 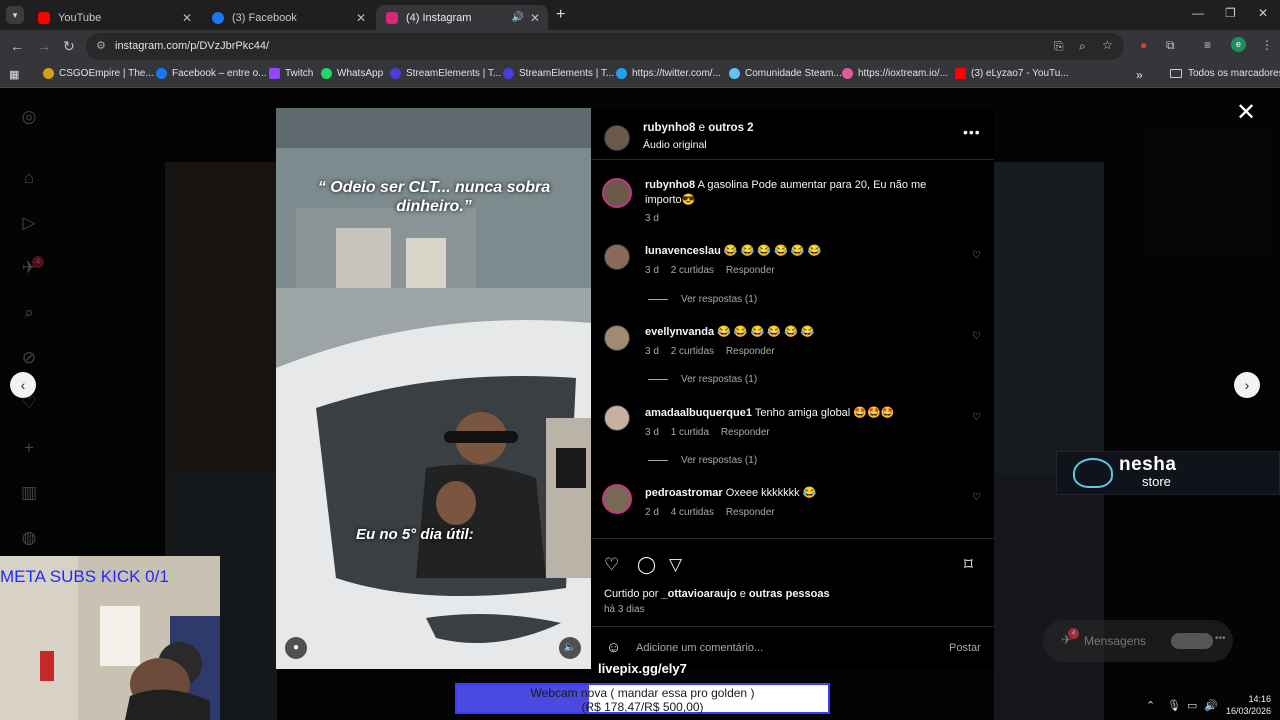 What do you see at coordinates (972, 132) in the screenshot?
I see `more-options-icon: •••` at bounding box center [972, 132].